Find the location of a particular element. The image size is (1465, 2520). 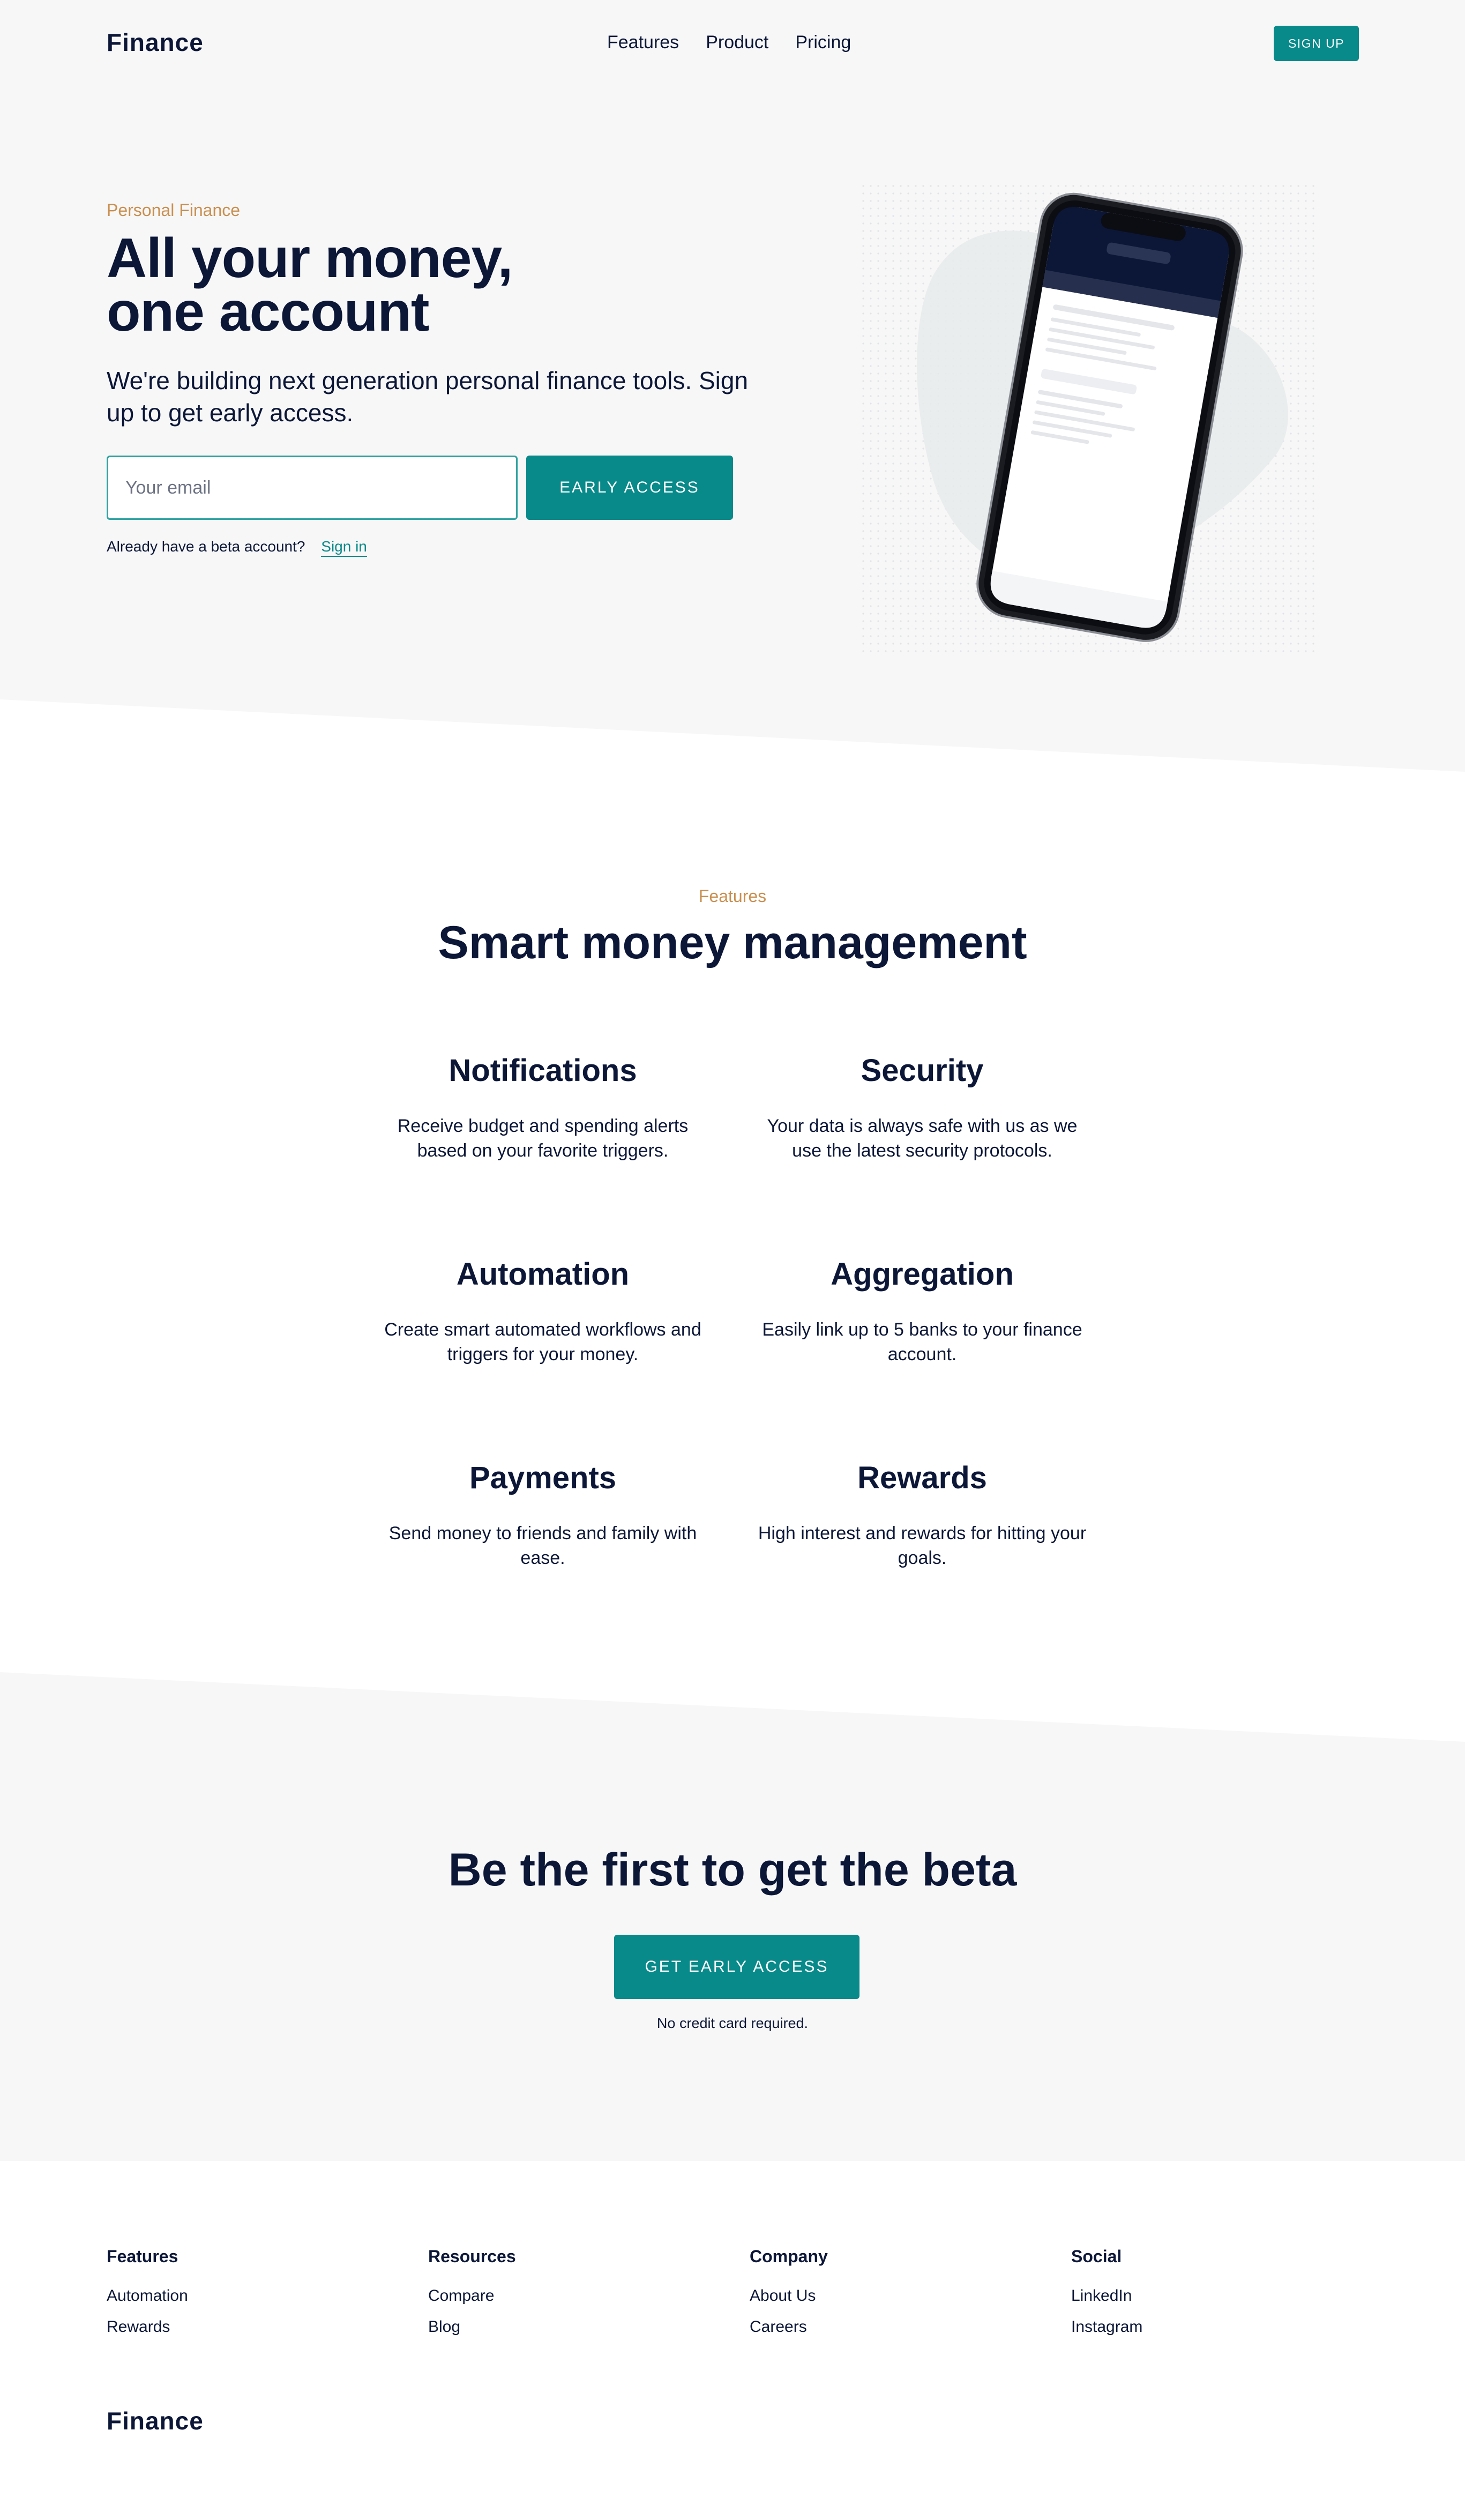

sign-up-button: SIGN UP is located at coordinates (1316, 43).